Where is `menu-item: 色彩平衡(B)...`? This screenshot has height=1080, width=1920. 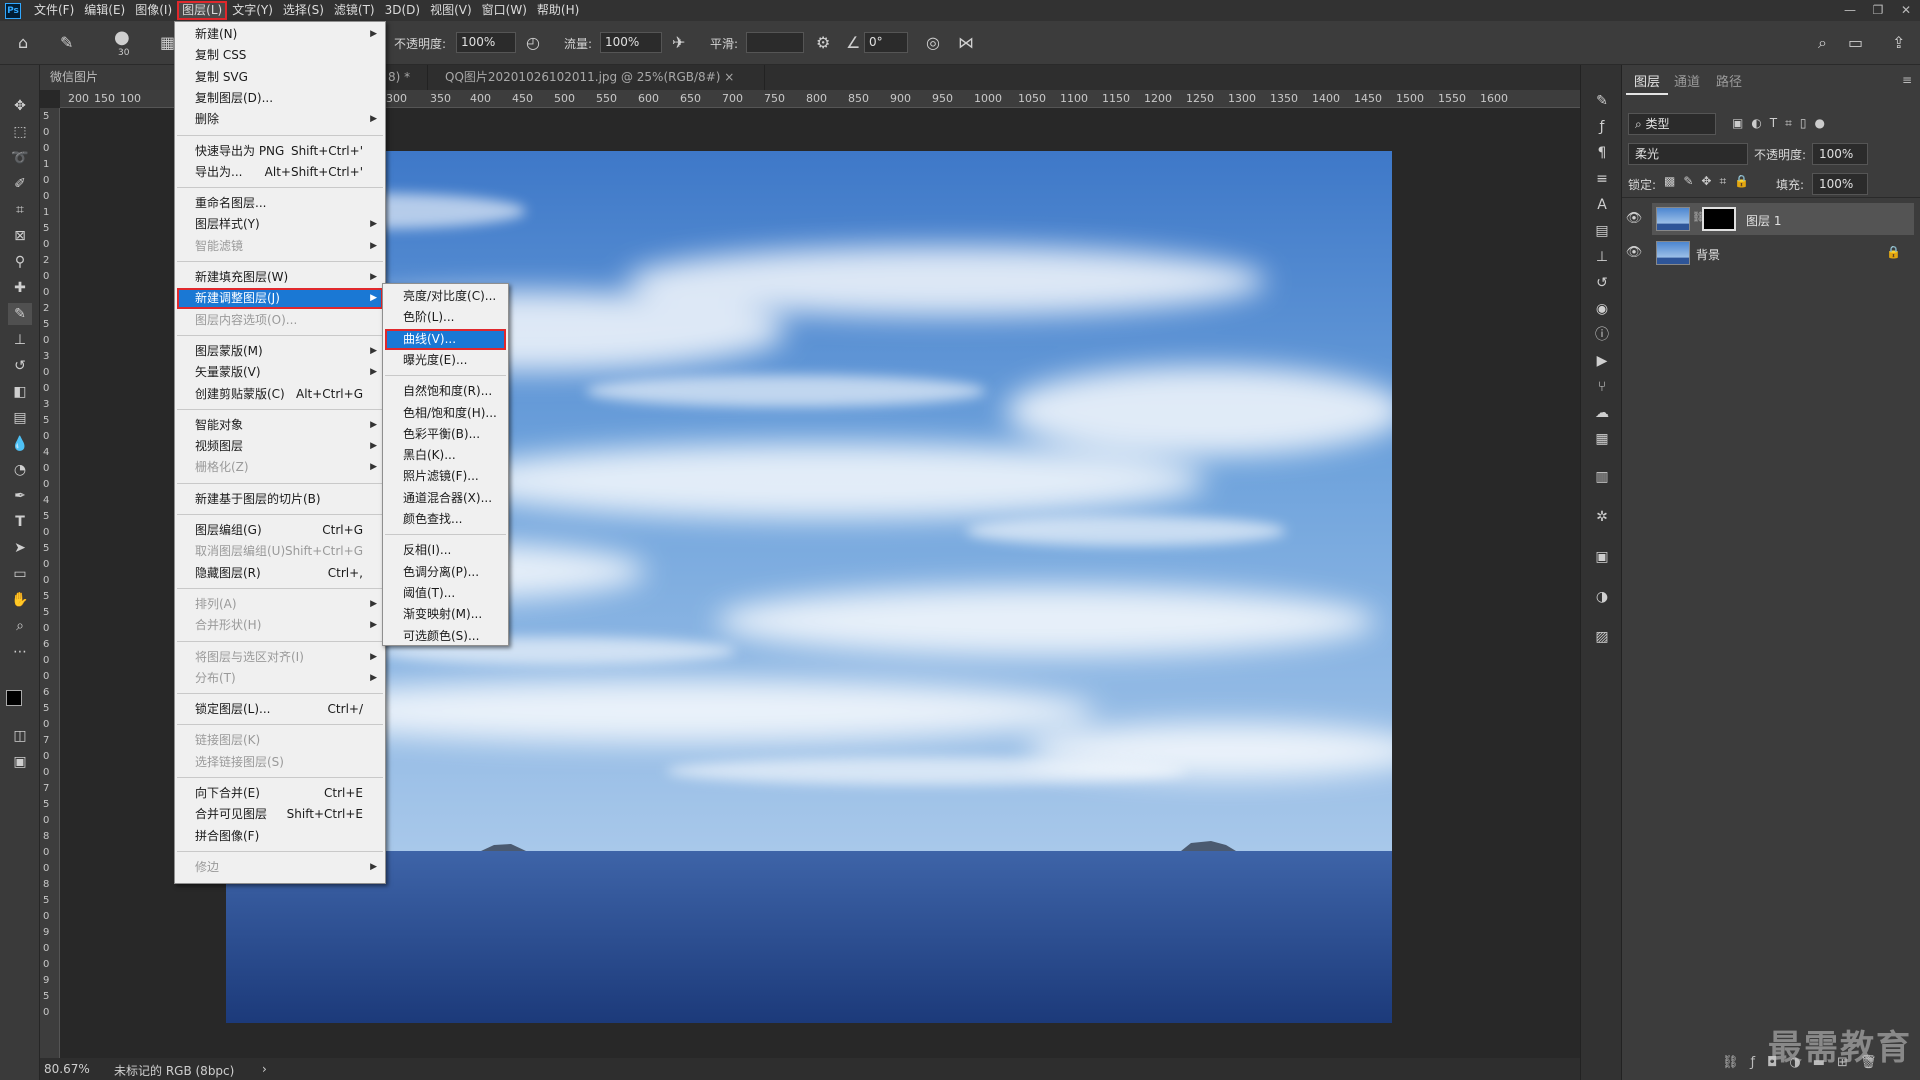 menu-item: 色彩平衡(B)... is located at coordinates (445, 434).